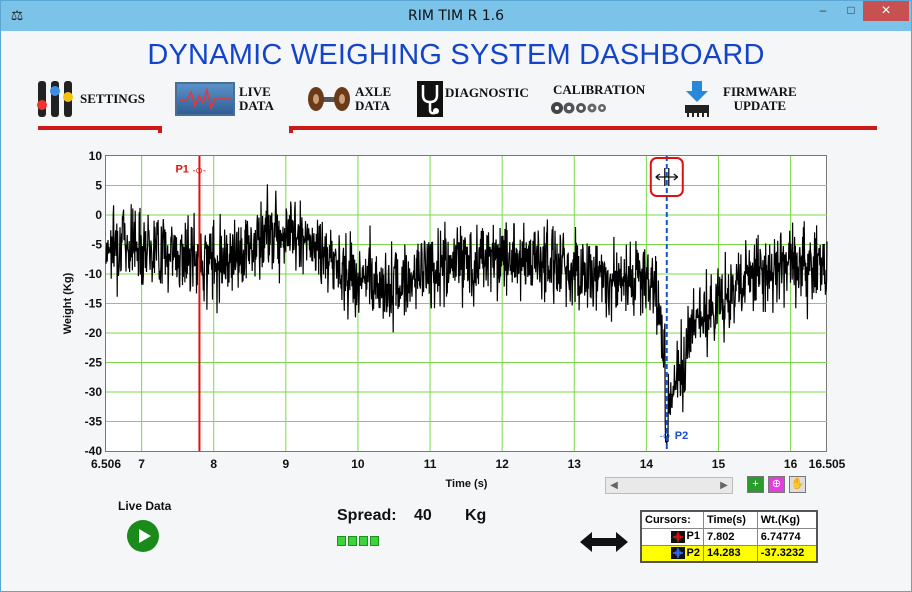 The width and height of the screenshot is (912, 592). I want to click on scroll-right-icon: ▶, so click(724, 485).